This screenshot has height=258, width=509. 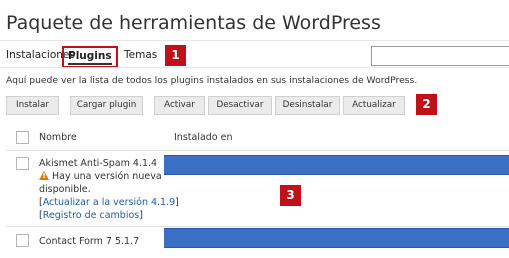 What do you see at coordinates (374, 105) in the screenshot?
I see `update-button: Actualizar` at bounding box center [374, 105].